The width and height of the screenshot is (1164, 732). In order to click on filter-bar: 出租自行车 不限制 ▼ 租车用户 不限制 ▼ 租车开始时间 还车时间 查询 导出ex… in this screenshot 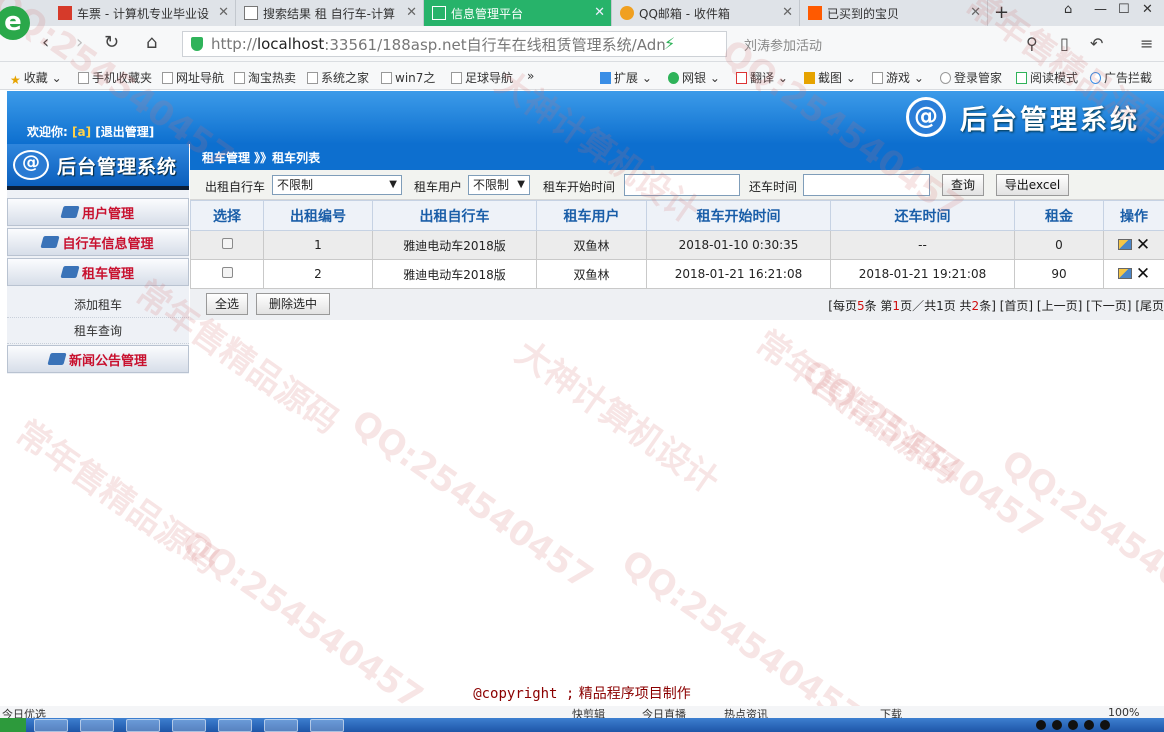, I will do `click(677, 185)`.